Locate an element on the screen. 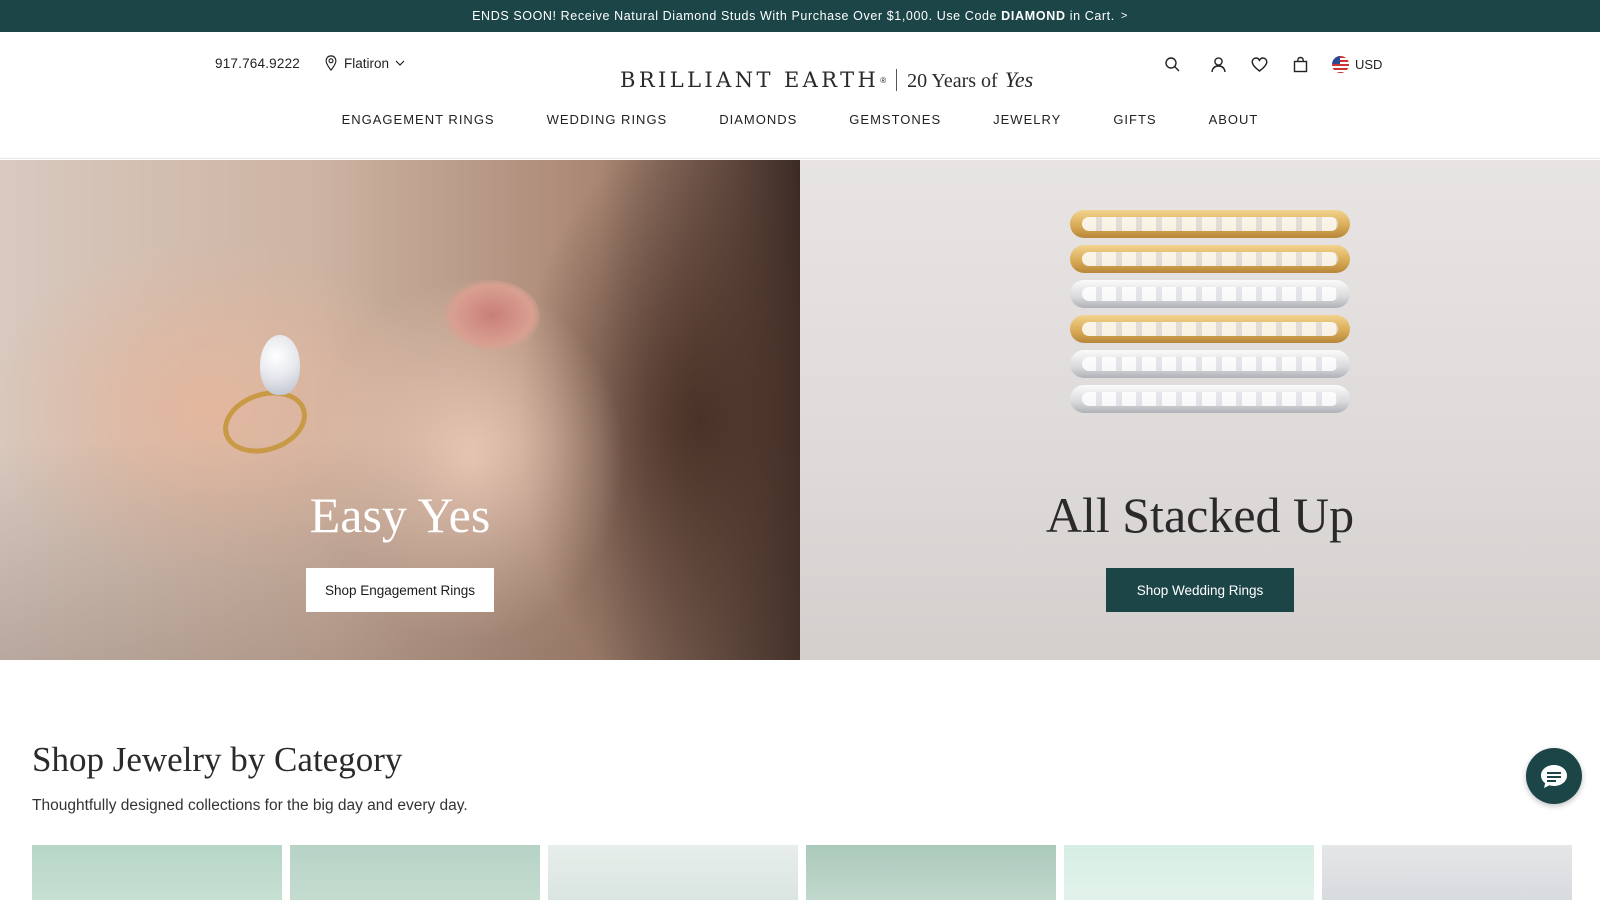 This screenshot has height=900, width=1600. hero-image-ring-stack is located at coordinates (1210, 315).